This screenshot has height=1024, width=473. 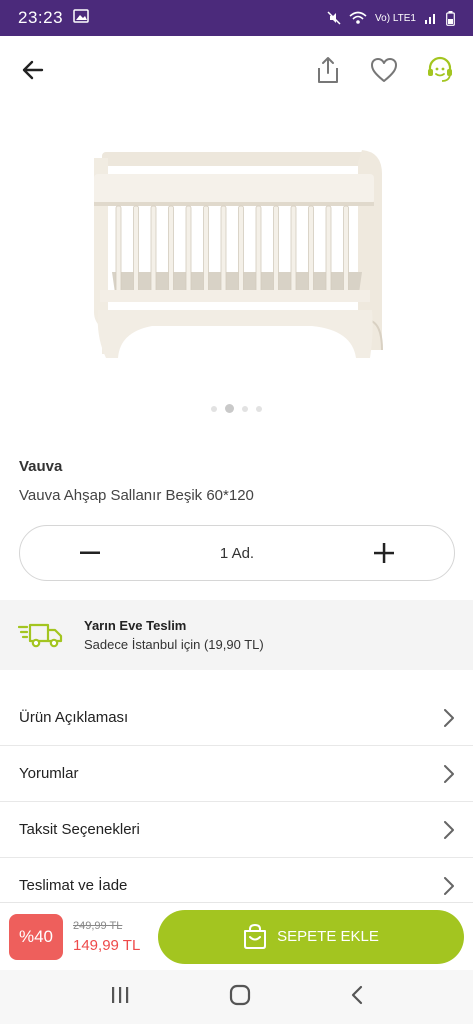 I want to click on back-button, so click(x=33, y=70).